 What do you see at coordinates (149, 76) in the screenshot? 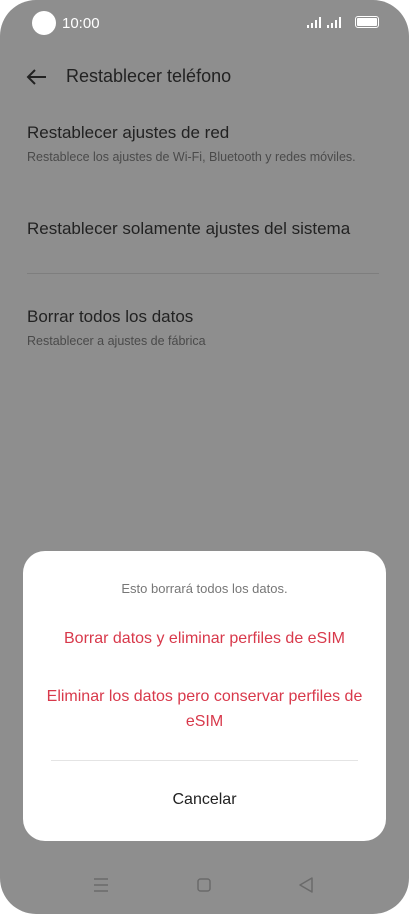
I see `page-title: Restablecer teléfono` at bounding box center [149, 76].